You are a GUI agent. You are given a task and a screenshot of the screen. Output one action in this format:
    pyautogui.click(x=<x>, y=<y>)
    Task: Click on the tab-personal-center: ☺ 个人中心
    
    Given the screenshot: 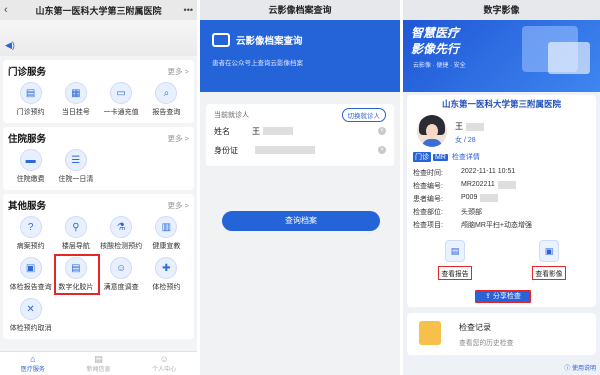 What is the action you would take?
    pyautogui.click(x=164, y=363)
    